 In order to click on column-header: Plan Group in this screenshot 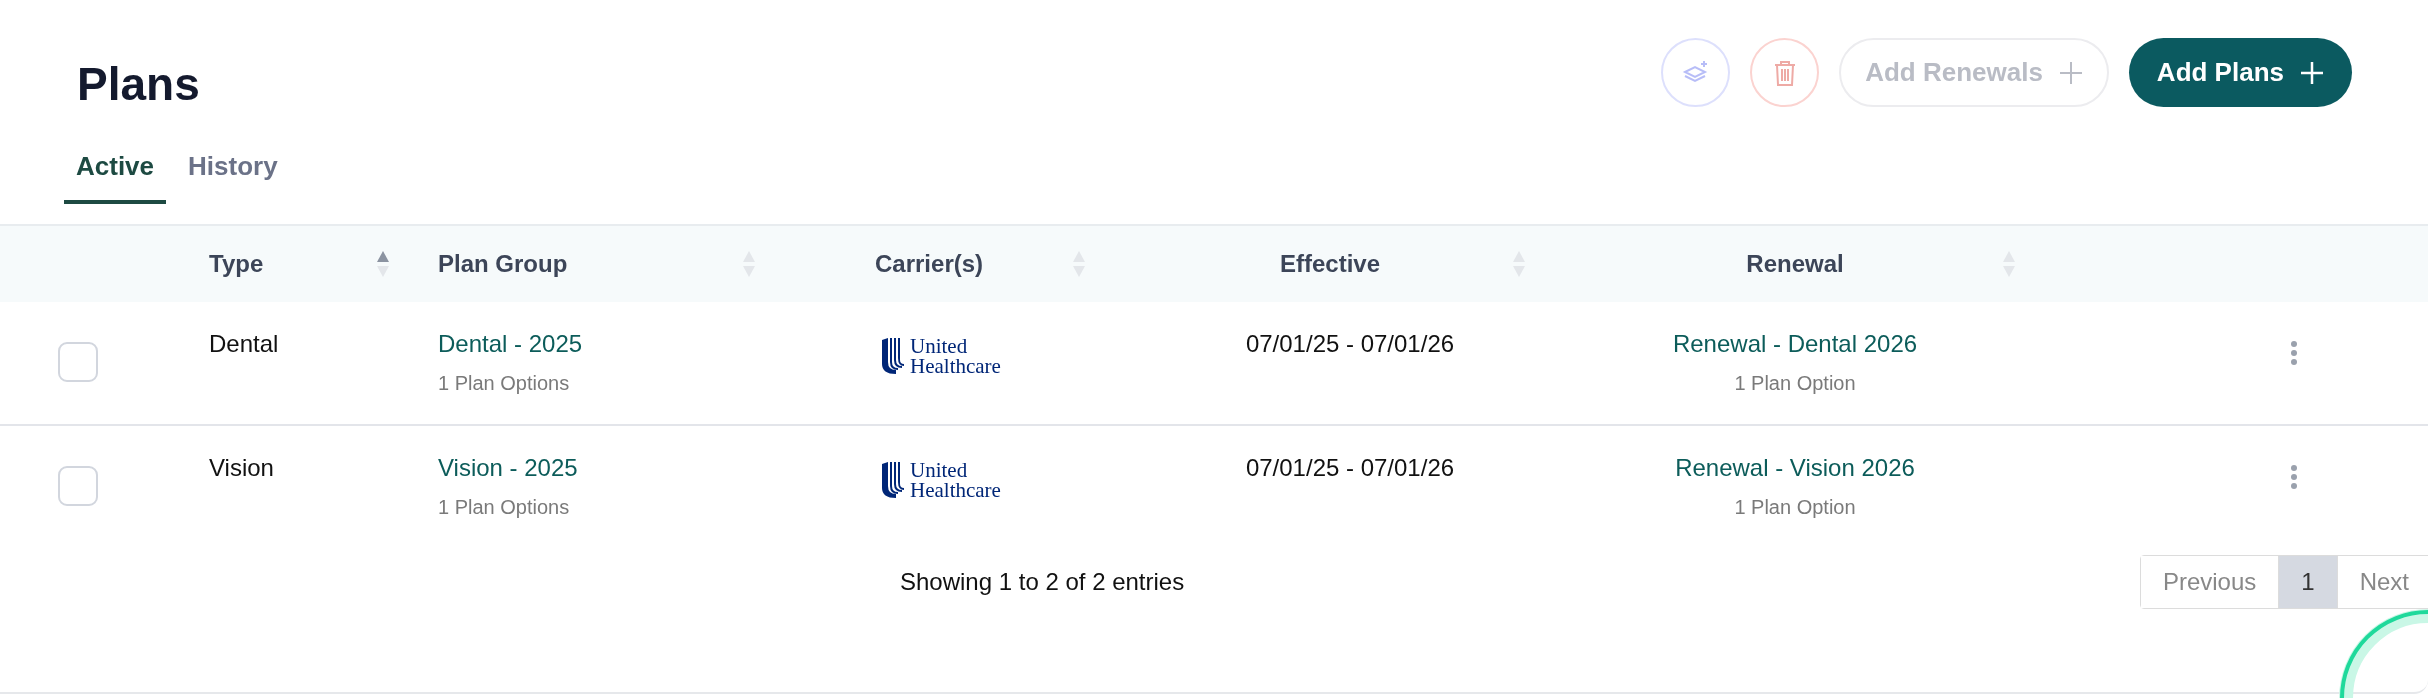, I will do `click(503, 264)`.